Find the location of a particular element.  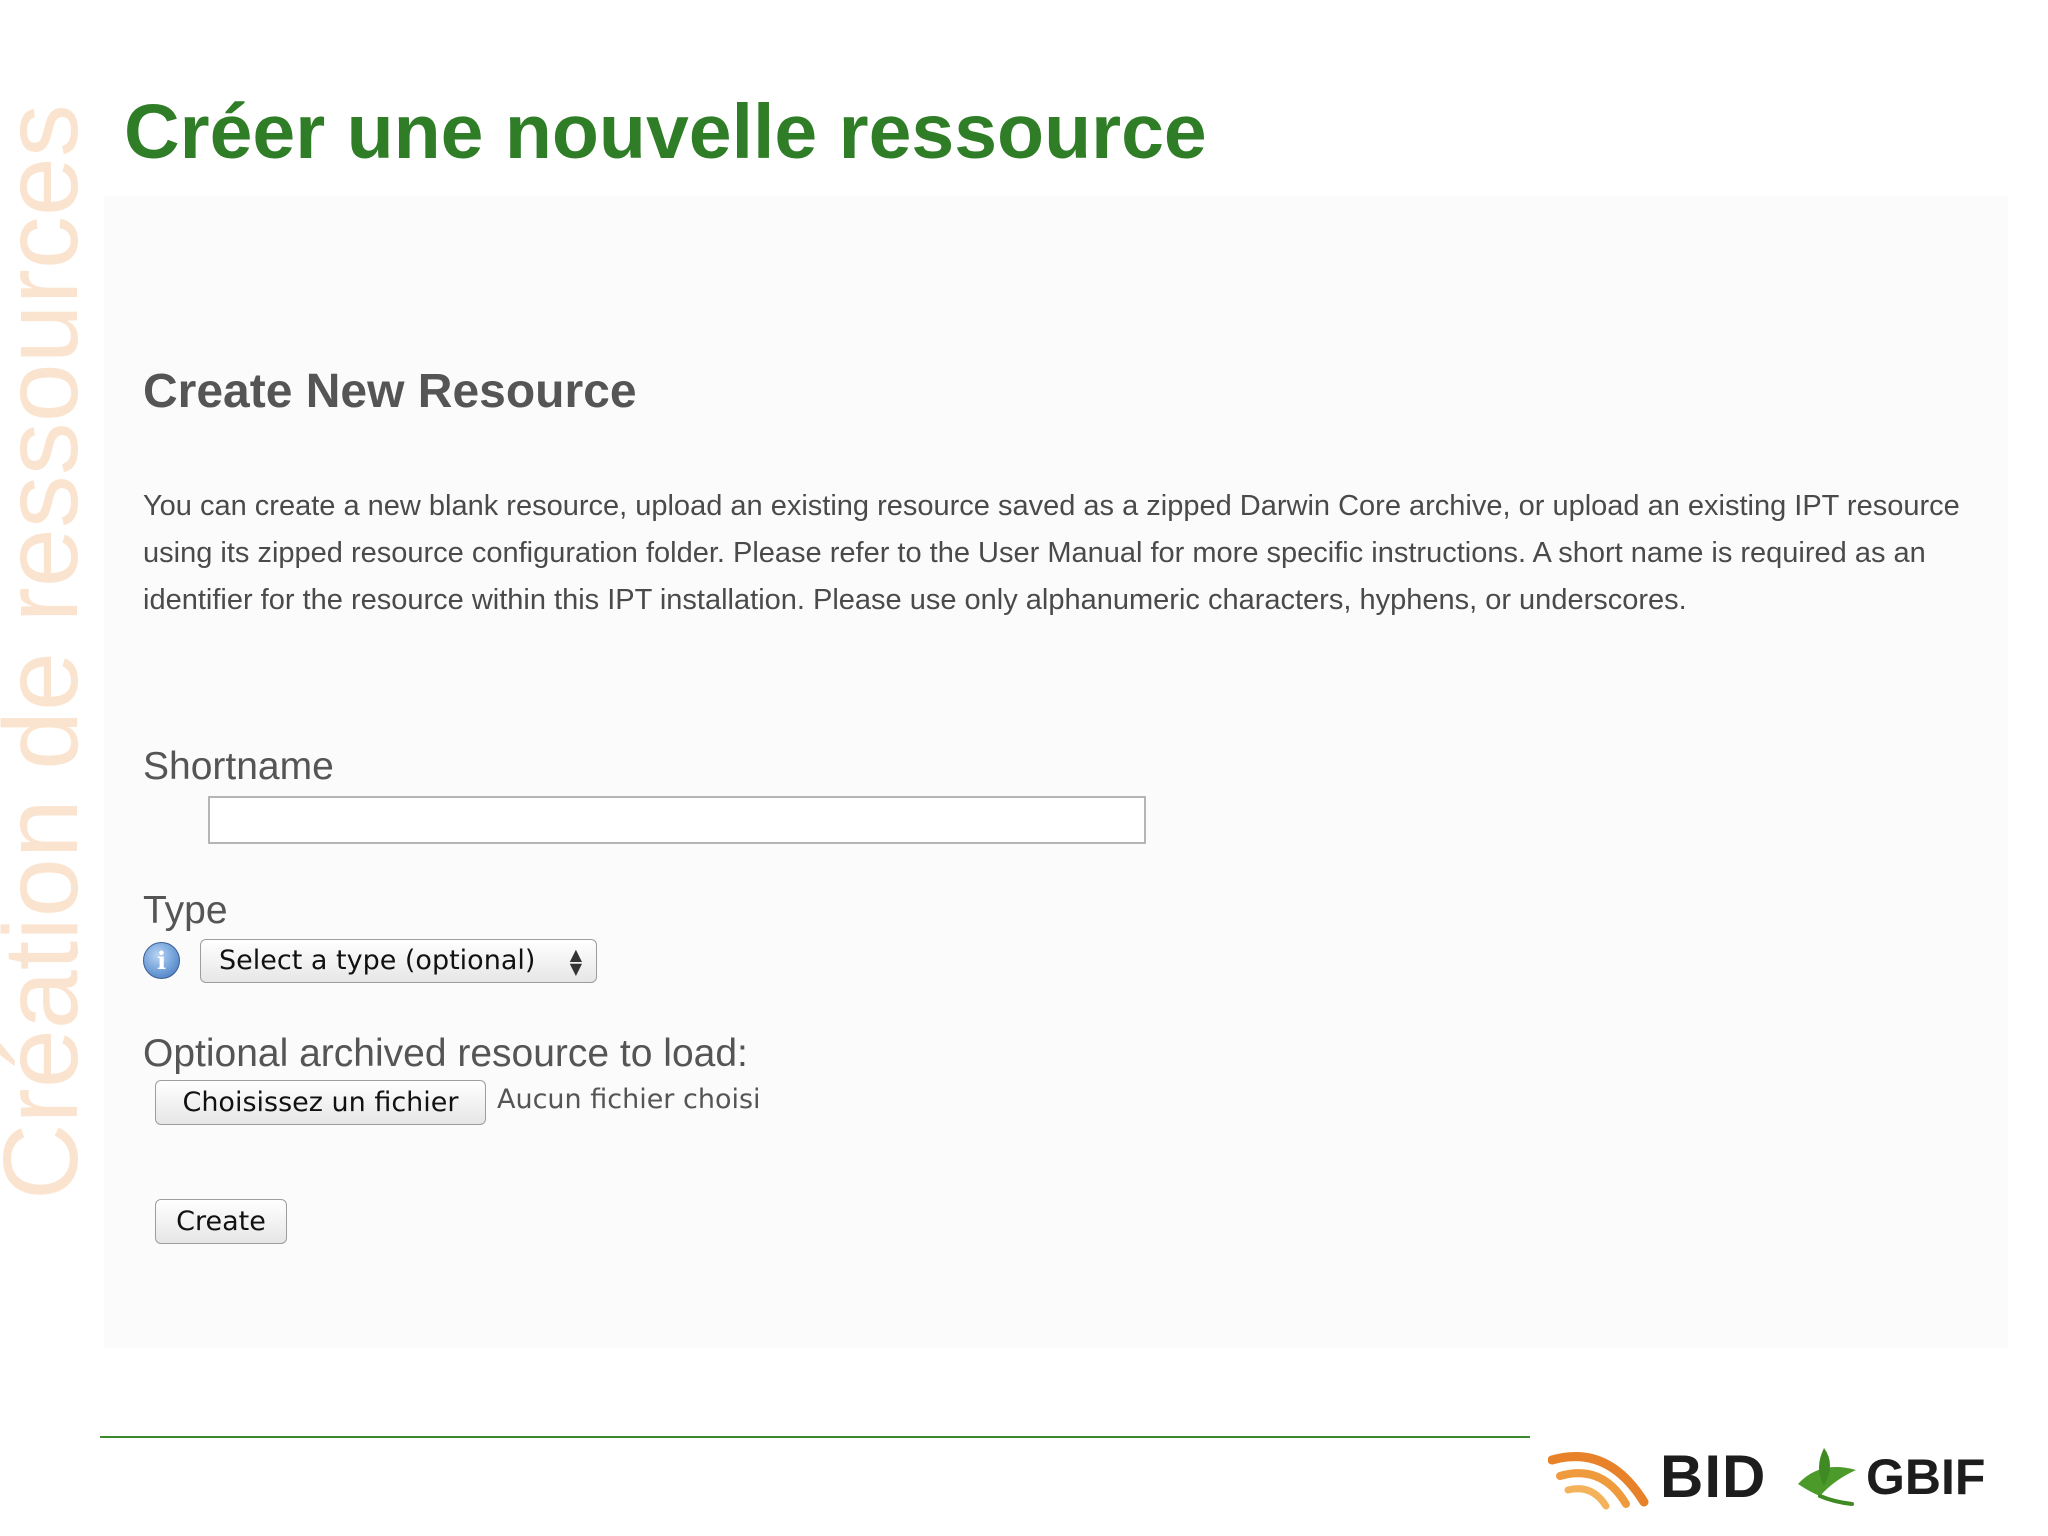

footer-divider is located at coordinates (815, 1437).